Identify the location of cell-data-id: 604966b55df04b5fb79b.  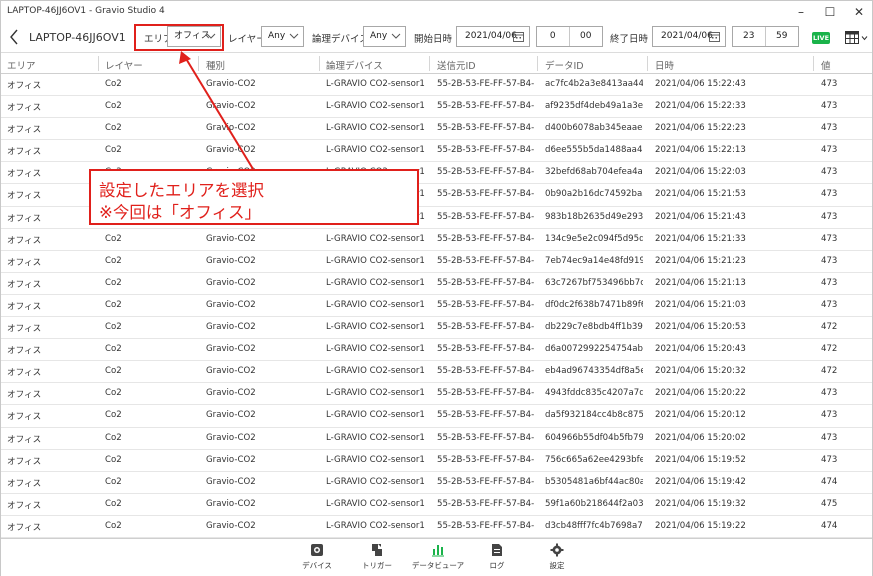
(594, 437).